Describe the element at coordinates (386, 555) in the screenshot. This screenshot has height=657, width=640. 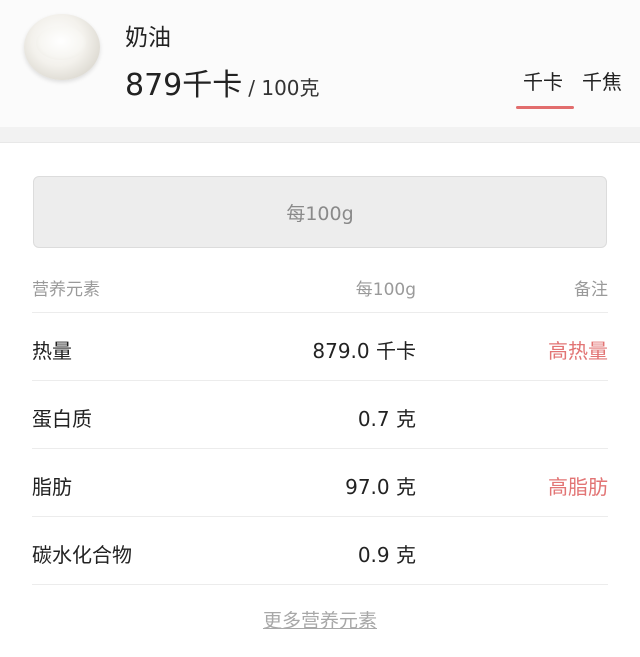
I see `nutrient-value: 0.9 克` at that location.